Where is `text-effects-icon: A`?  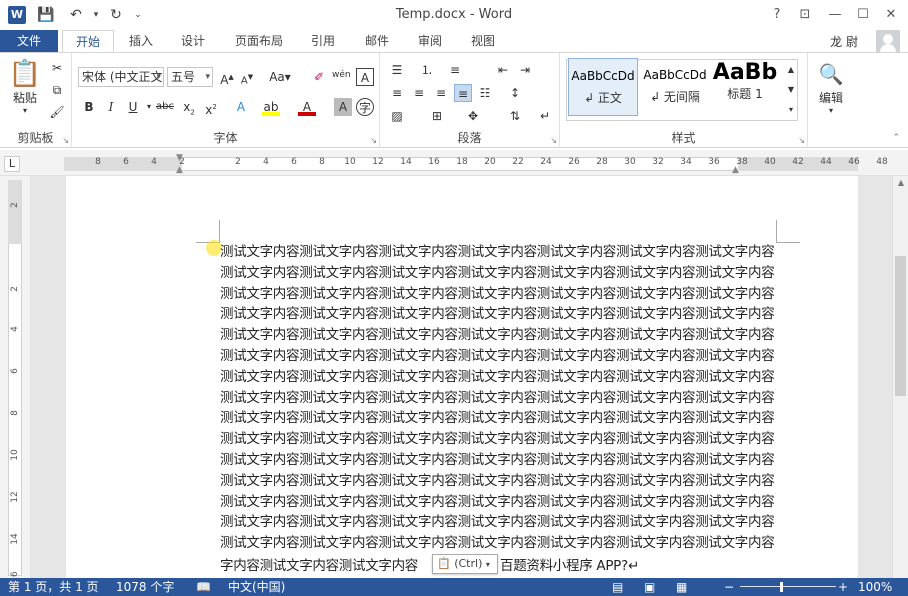 text-effects-icon: A is located at coordinates (241, 107).